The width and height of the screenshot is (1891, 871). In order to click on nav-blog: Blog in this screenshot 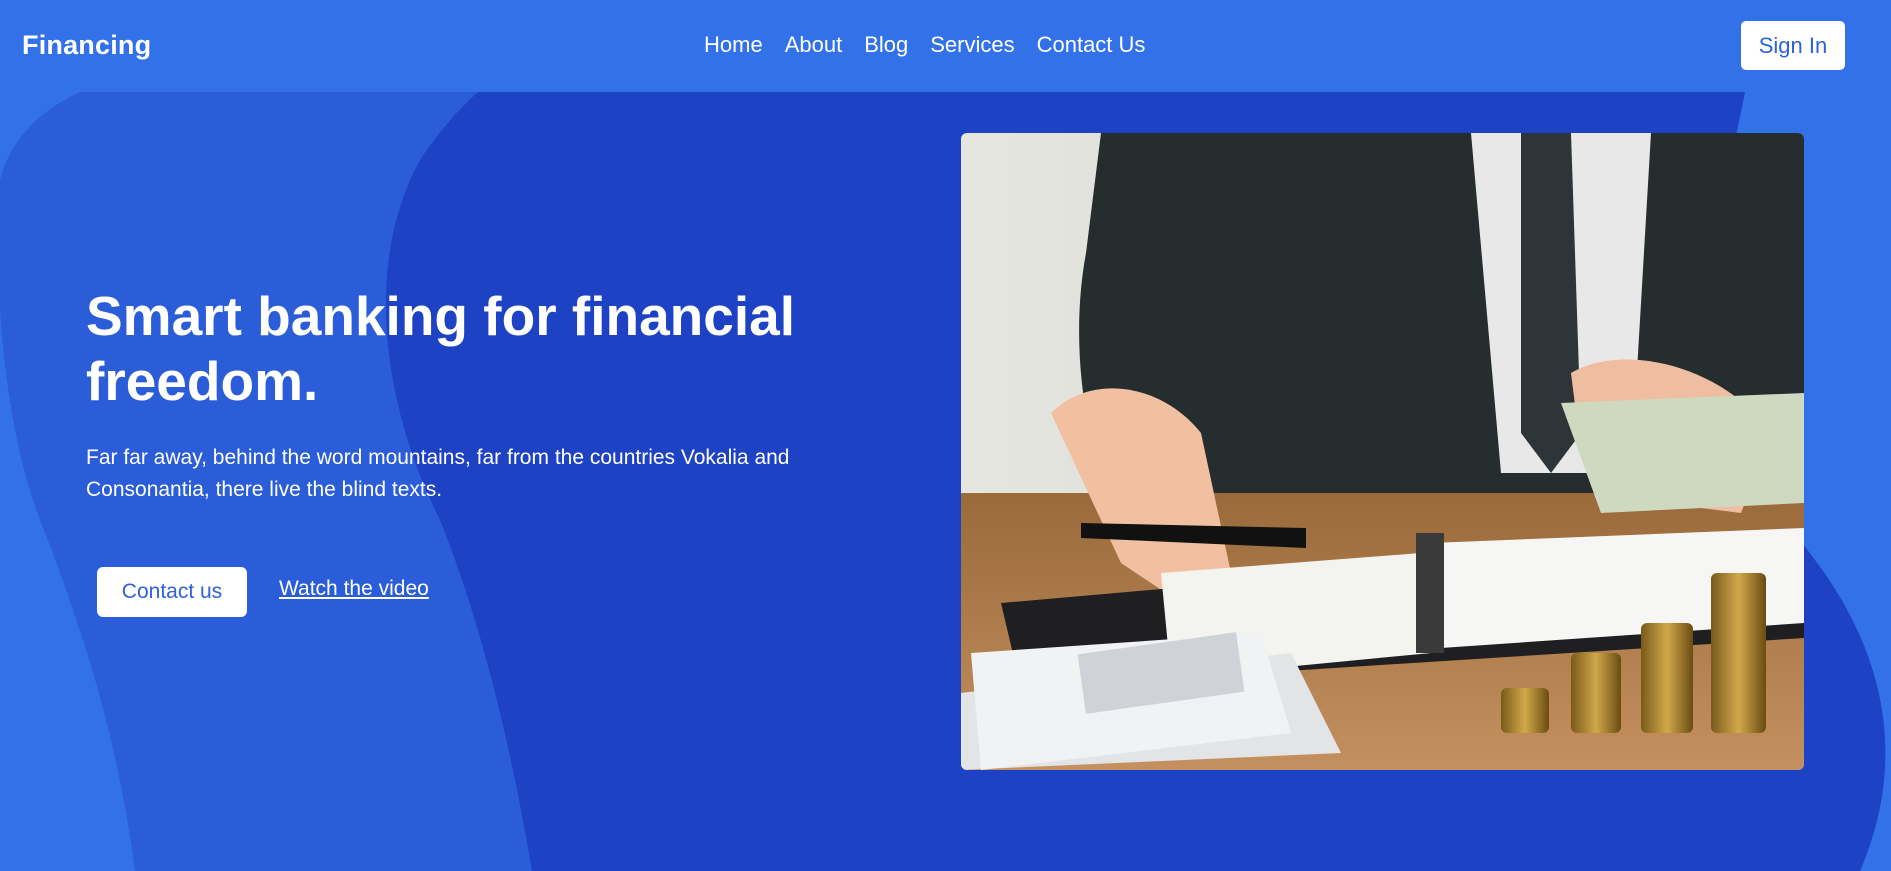, I will do `click(886, 45)`.